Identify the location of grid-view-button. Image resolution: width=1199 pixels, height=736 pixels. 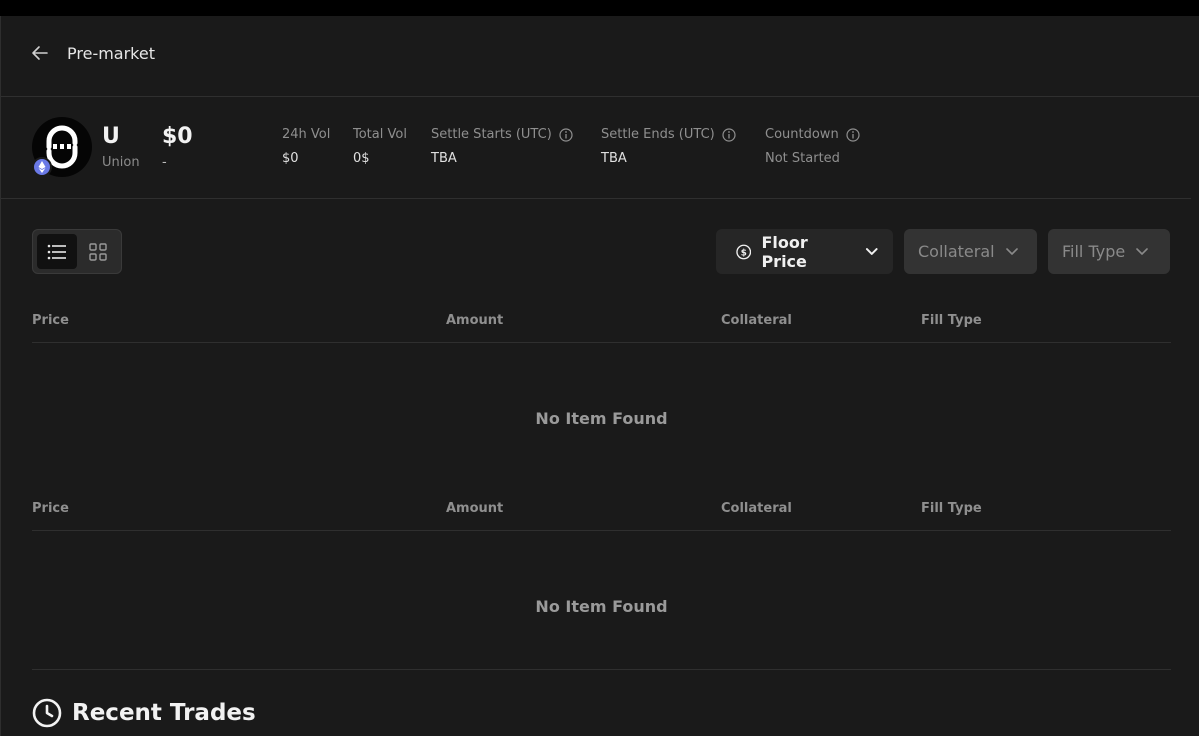
(98, 251).